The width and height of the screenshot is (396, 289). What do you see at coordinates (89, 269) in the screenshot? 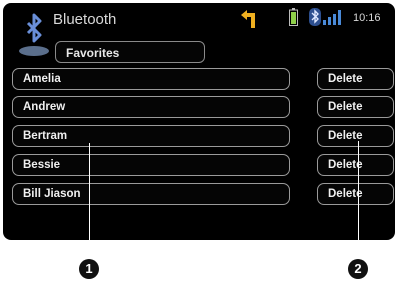
I see `callout-1-badge: 1` at bounding box center [89, 269].